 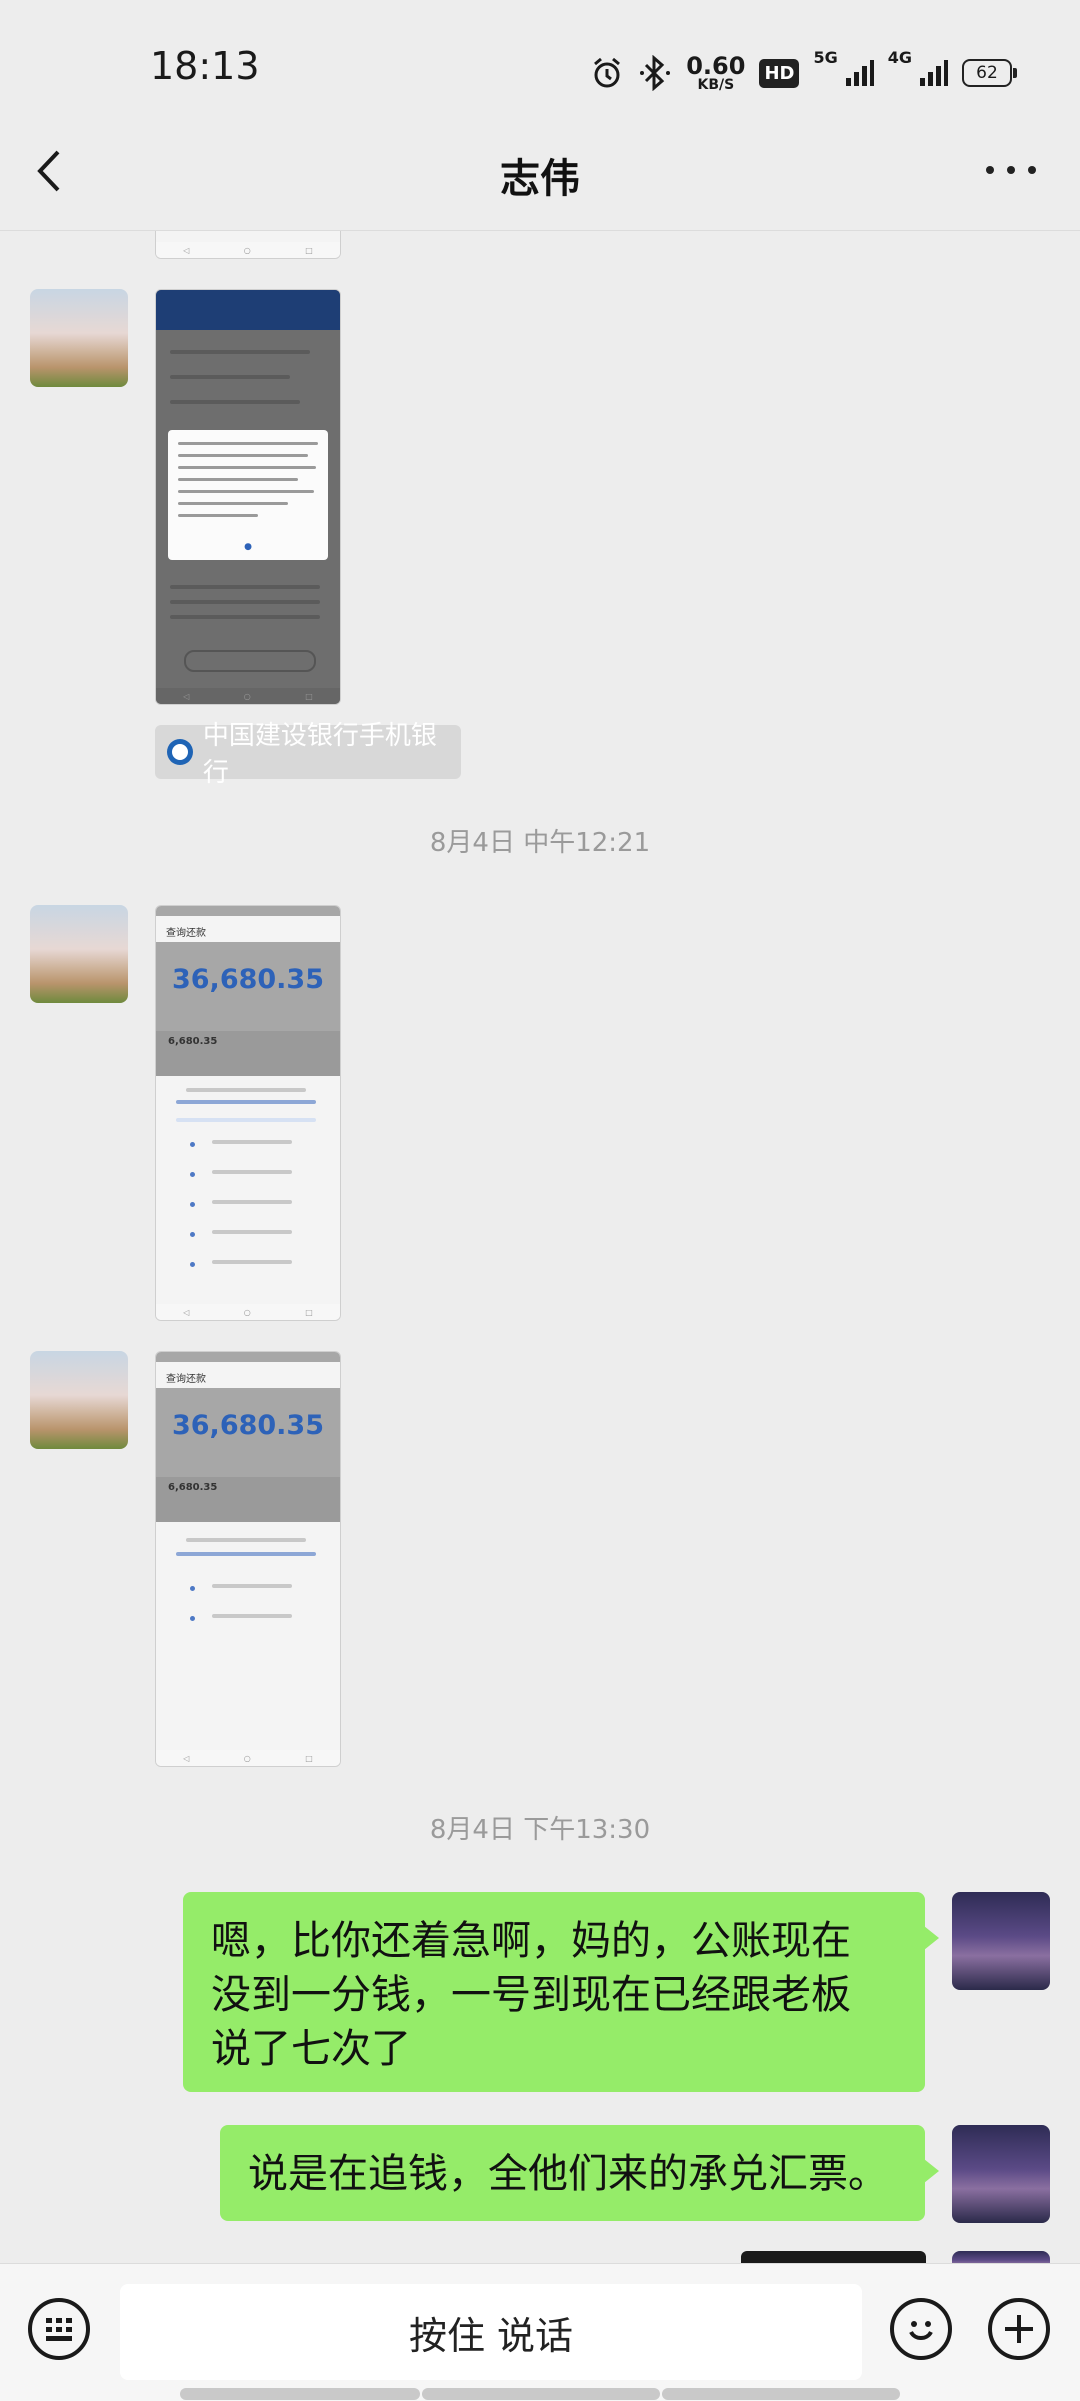 What do you see at coordinates (180, 752) in the screenshot?
I see `ccb-logo-icon` at bounding box center [180, 752].